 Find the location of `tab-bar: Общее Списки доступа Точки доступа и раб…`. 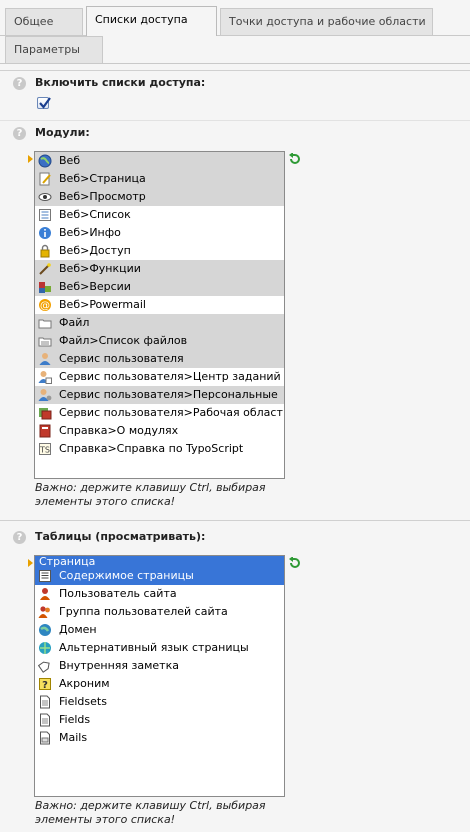

tab-bar: Общее Списки доступа Точки доступа и раб… is located at coordinates (235, 32).